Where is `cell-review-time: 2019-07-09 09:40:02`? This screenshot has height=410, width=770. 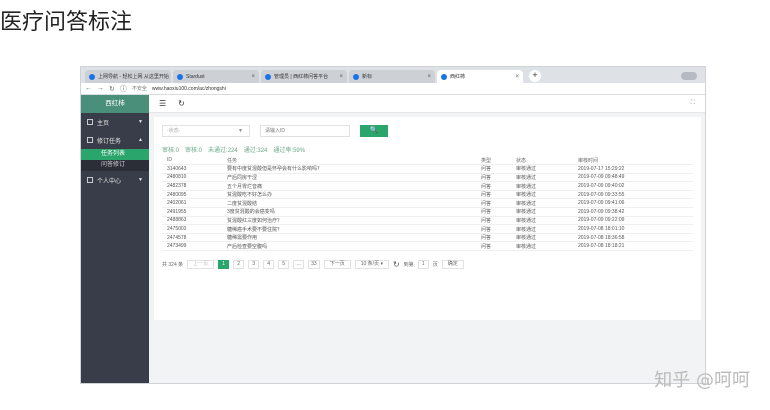
cell-review-time: 2019-07-09 09:40:02 is located at coordinates (633, 186).